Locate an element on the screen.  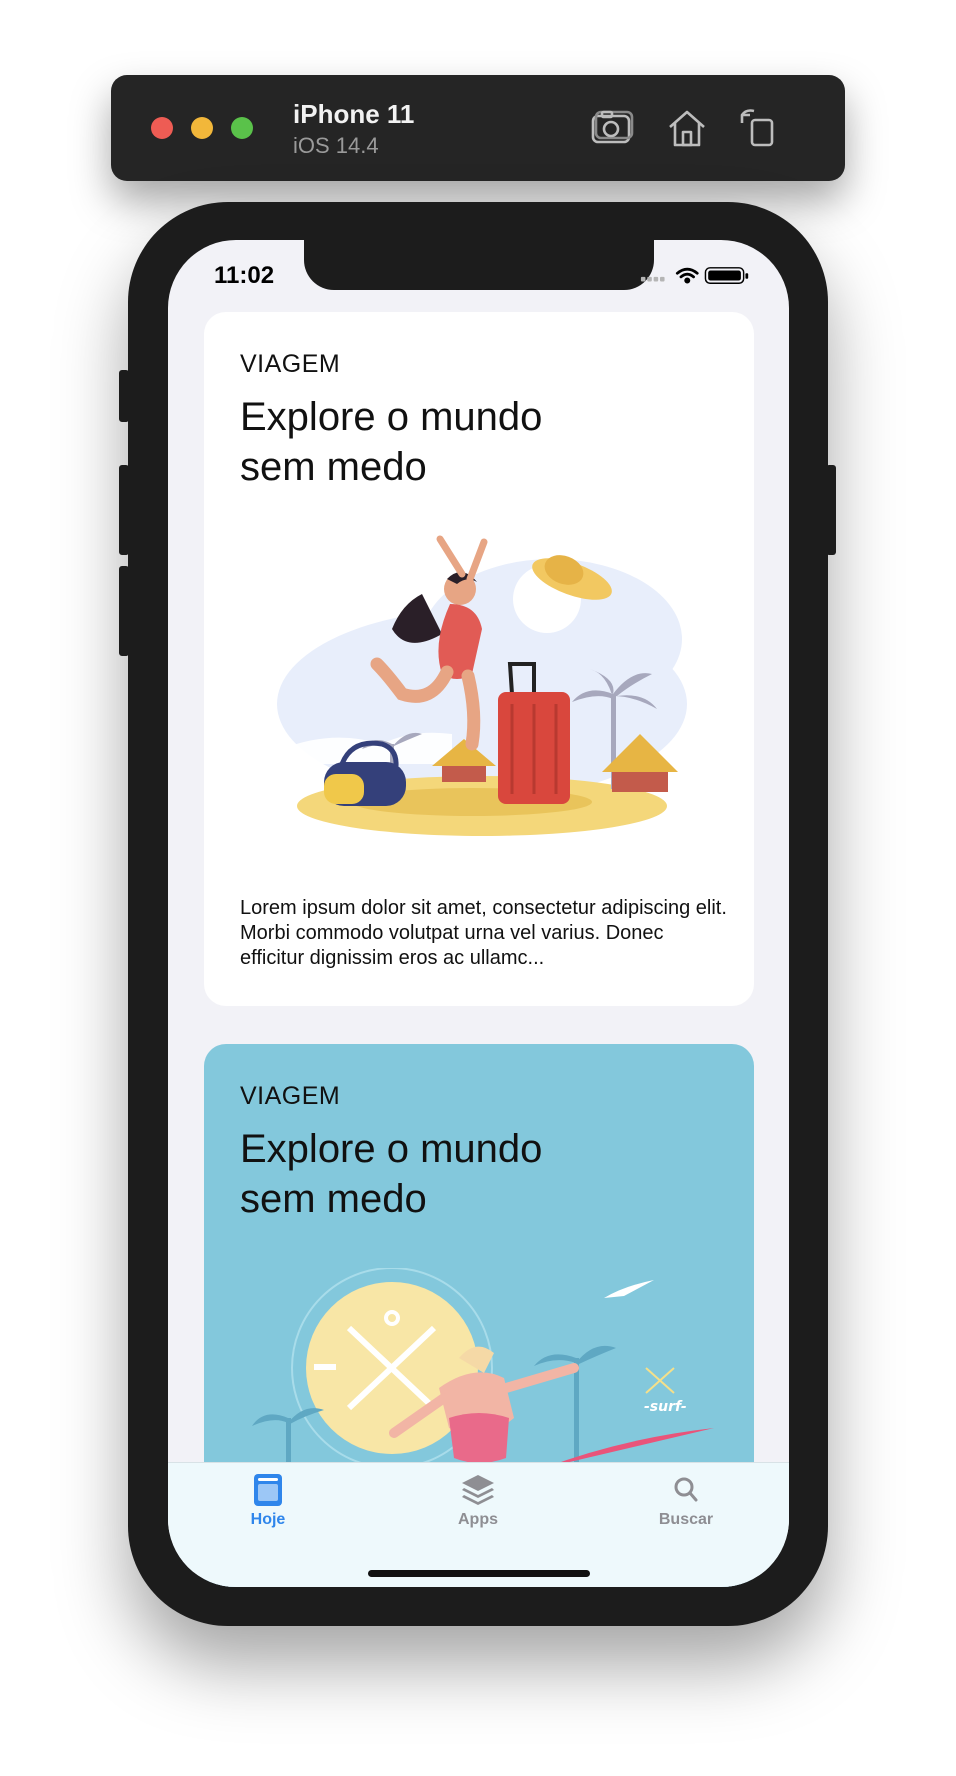
tab-label: Buscar is located at coordinates (686, 1519).